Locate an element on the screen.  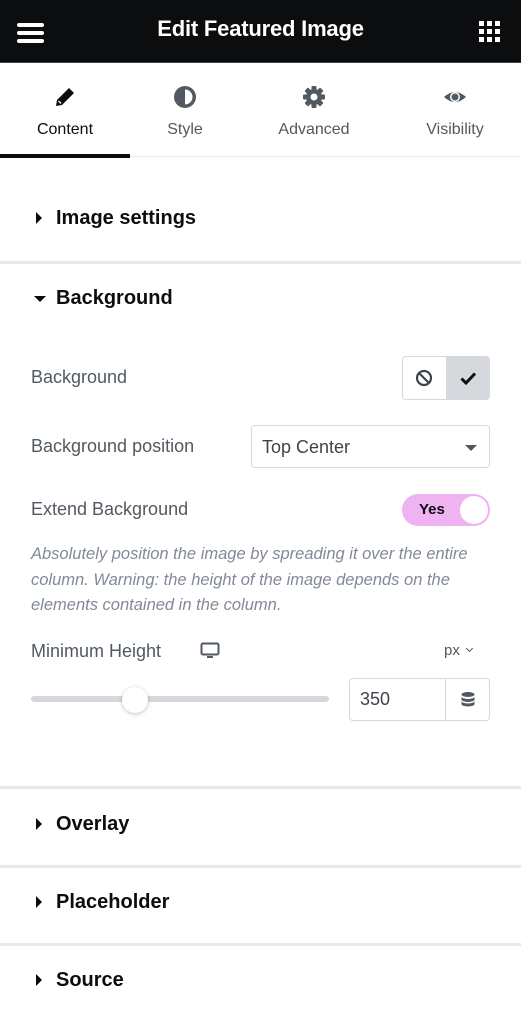
check-icon is located at coordinates (468, 379).